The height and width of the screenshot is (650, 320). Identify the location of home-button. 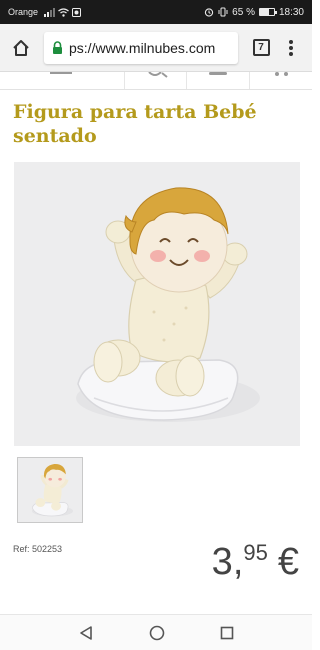
(21, 48).